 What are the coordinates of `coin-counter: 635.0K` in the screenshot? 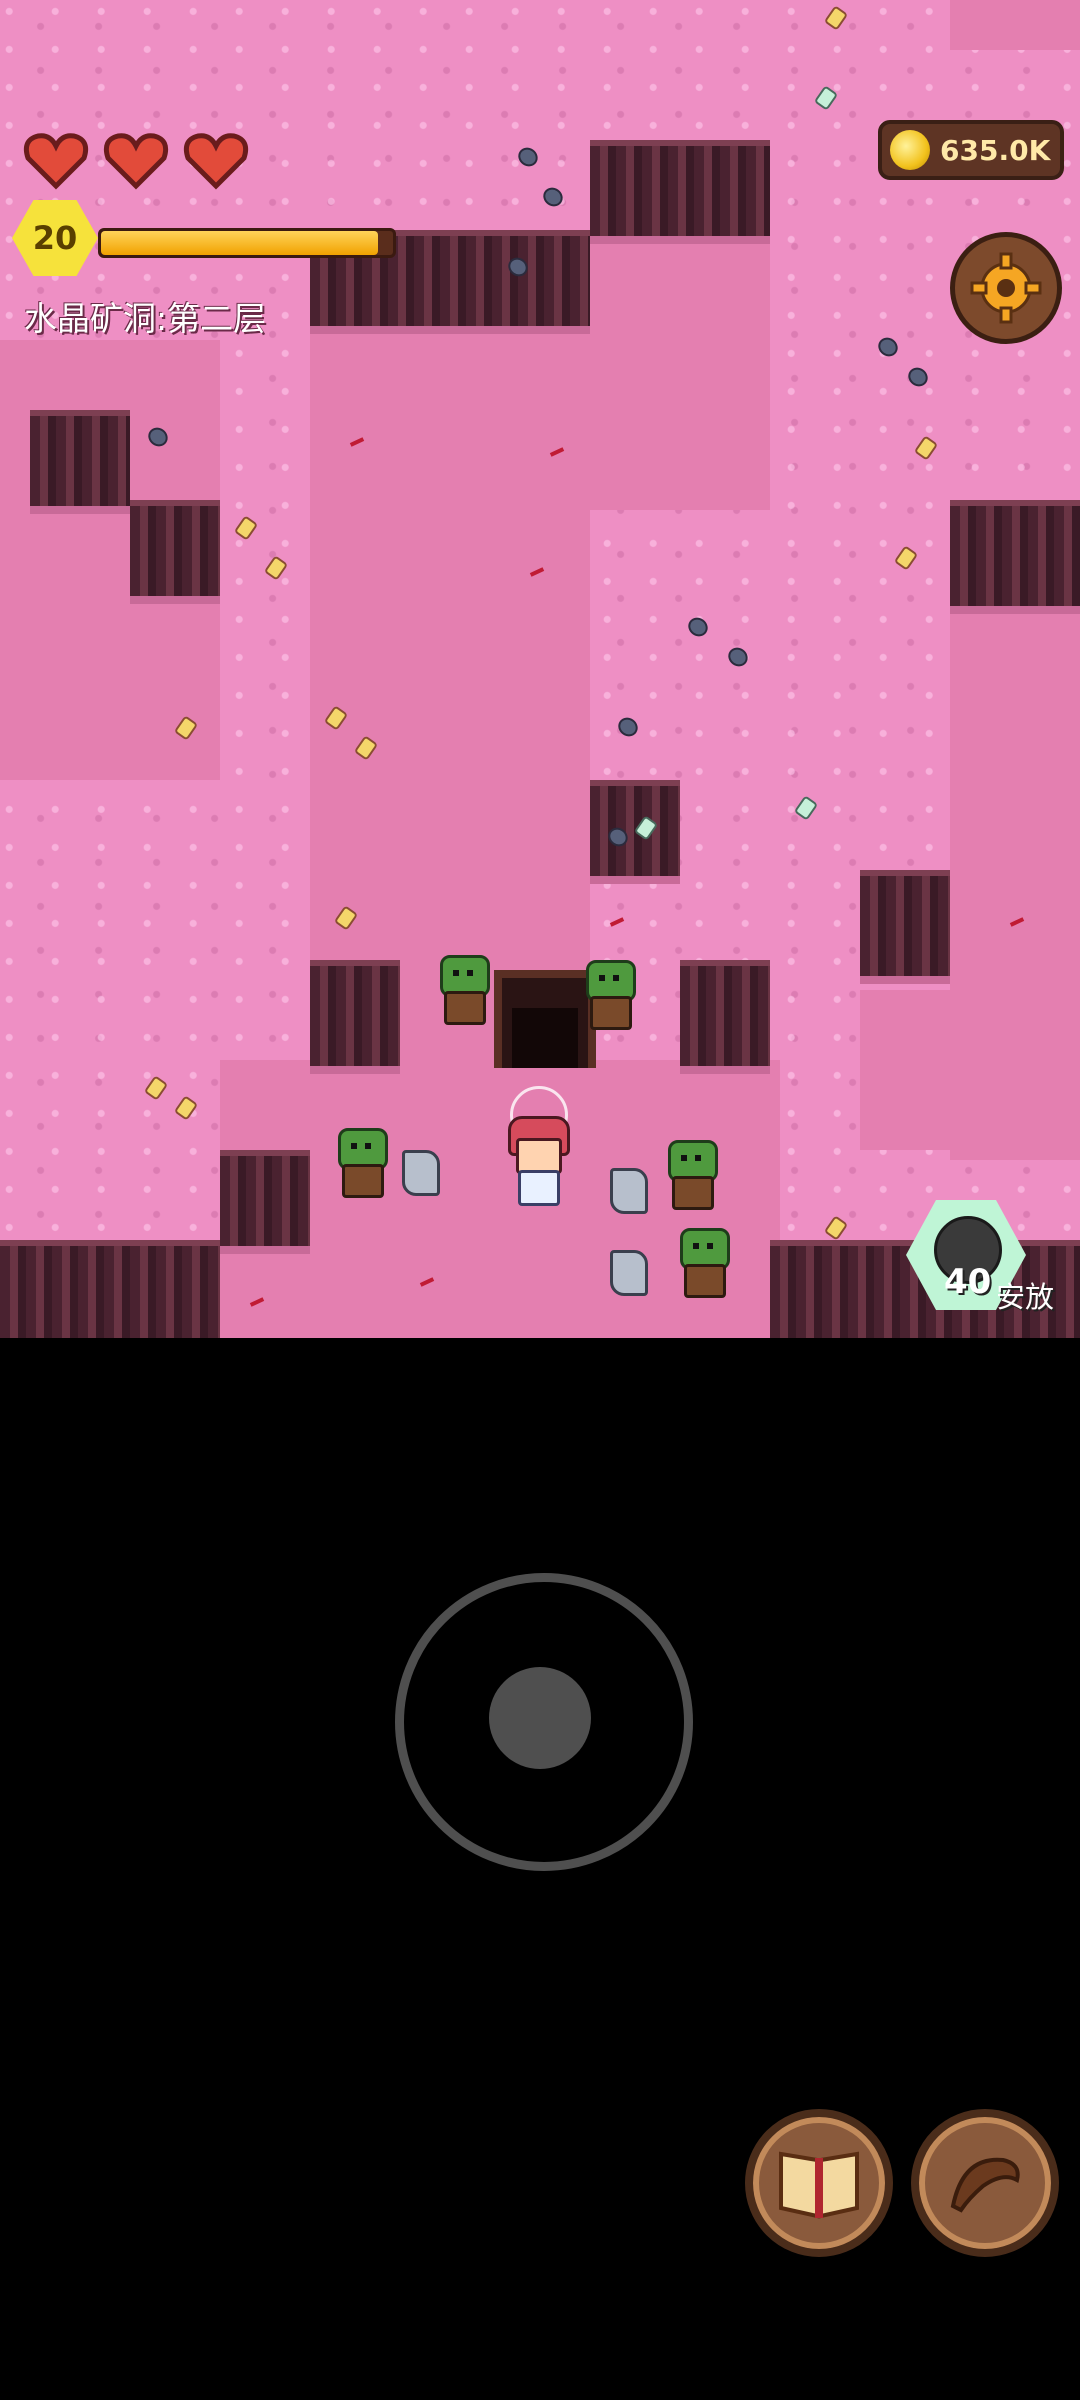 It's located at (971, 150).